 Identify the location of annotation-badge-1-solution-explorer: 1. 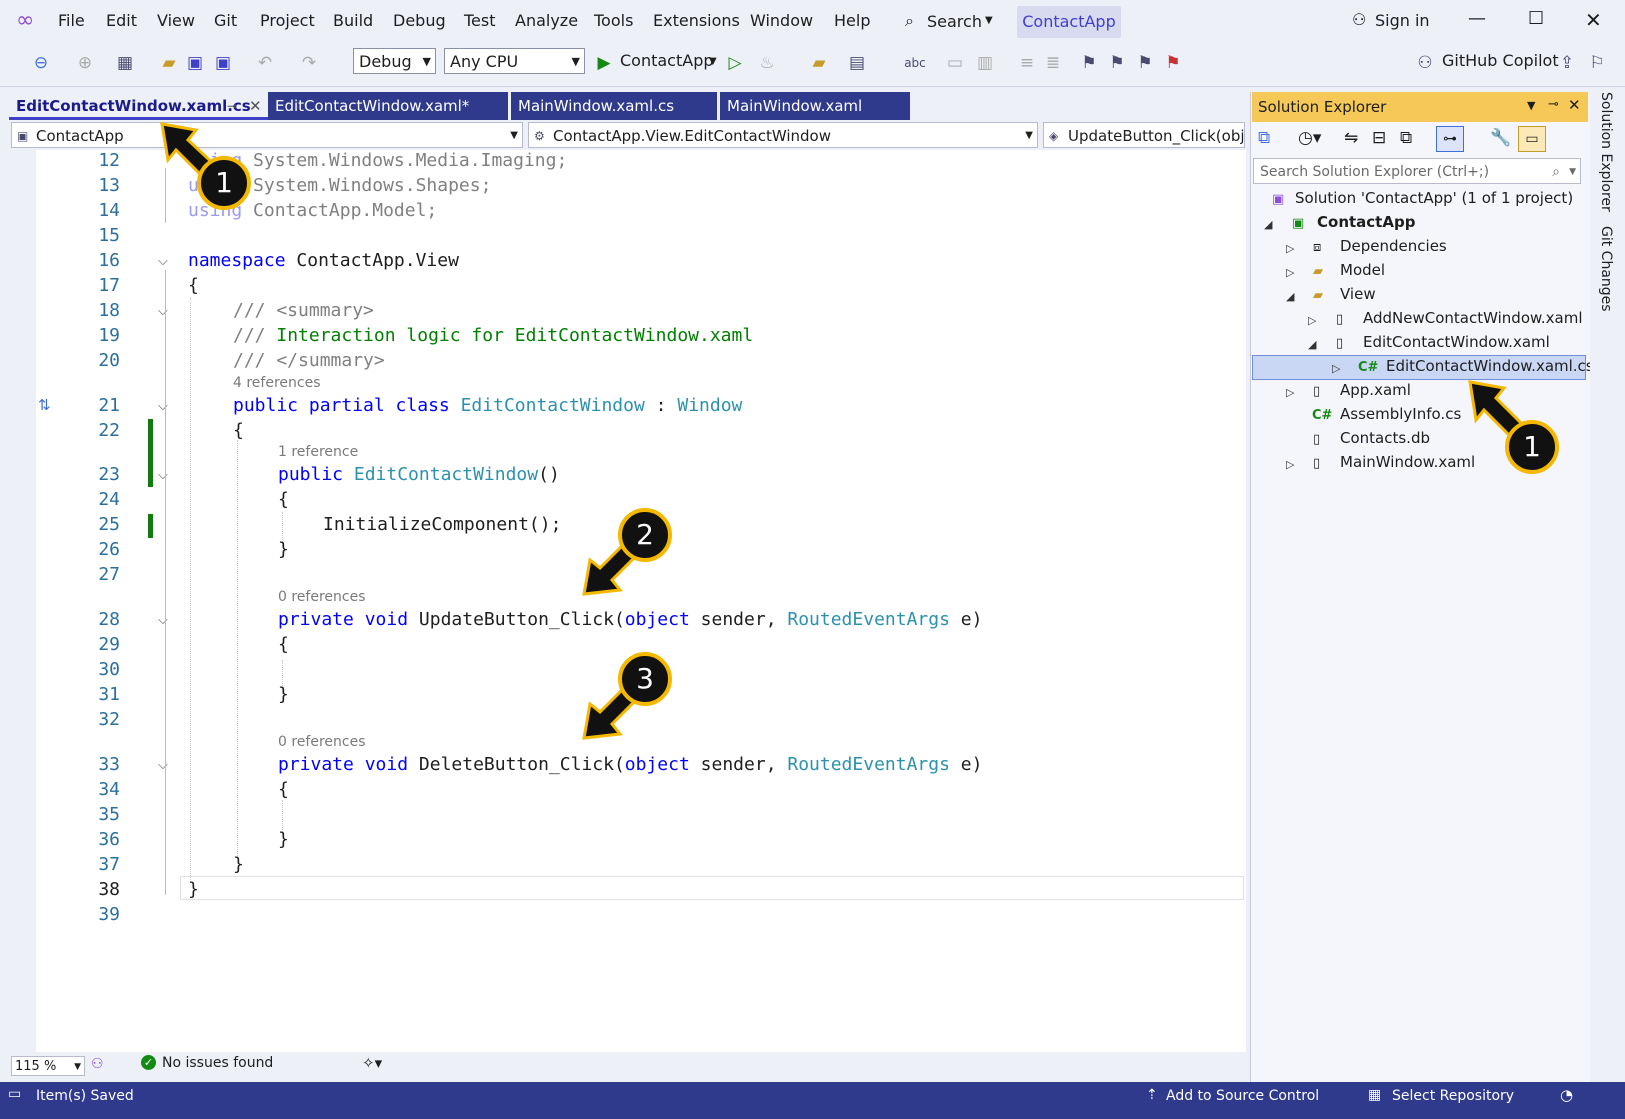
(1532, 447).